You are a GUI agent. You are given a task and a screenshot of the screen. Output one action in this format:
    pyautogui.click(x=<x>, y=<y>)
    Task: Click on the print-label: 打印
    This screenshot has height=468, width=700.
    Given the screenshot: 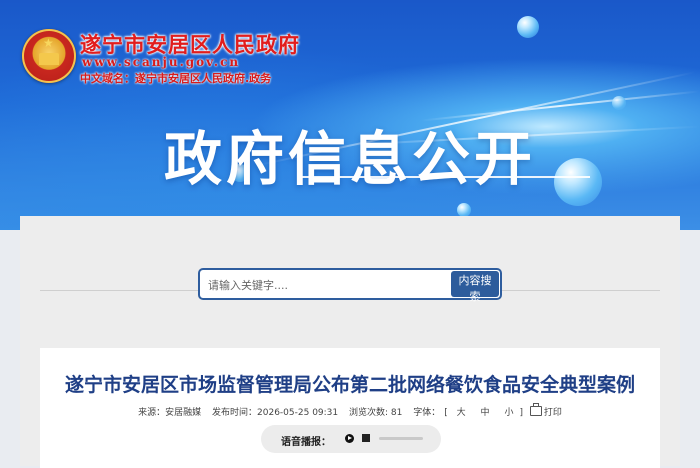 What is the action you would take?
    pyautogui.click(x=552, y=413)
    